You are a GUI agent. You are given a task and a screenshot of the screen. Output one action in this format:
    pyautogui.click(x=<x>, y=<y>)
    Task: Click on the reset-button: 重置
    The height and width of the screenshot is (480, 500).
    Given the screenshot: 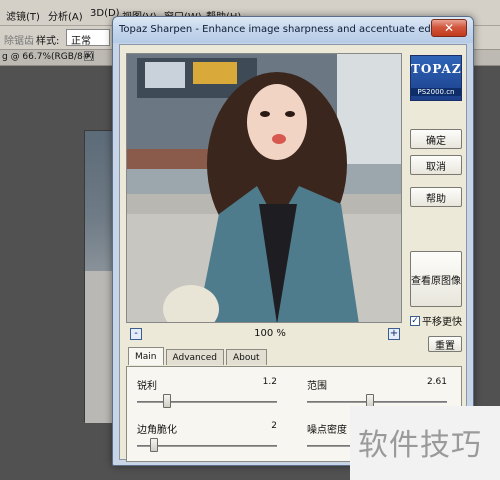 What is the action you would take?
    pyautogui.click(x=445, y=344)
    